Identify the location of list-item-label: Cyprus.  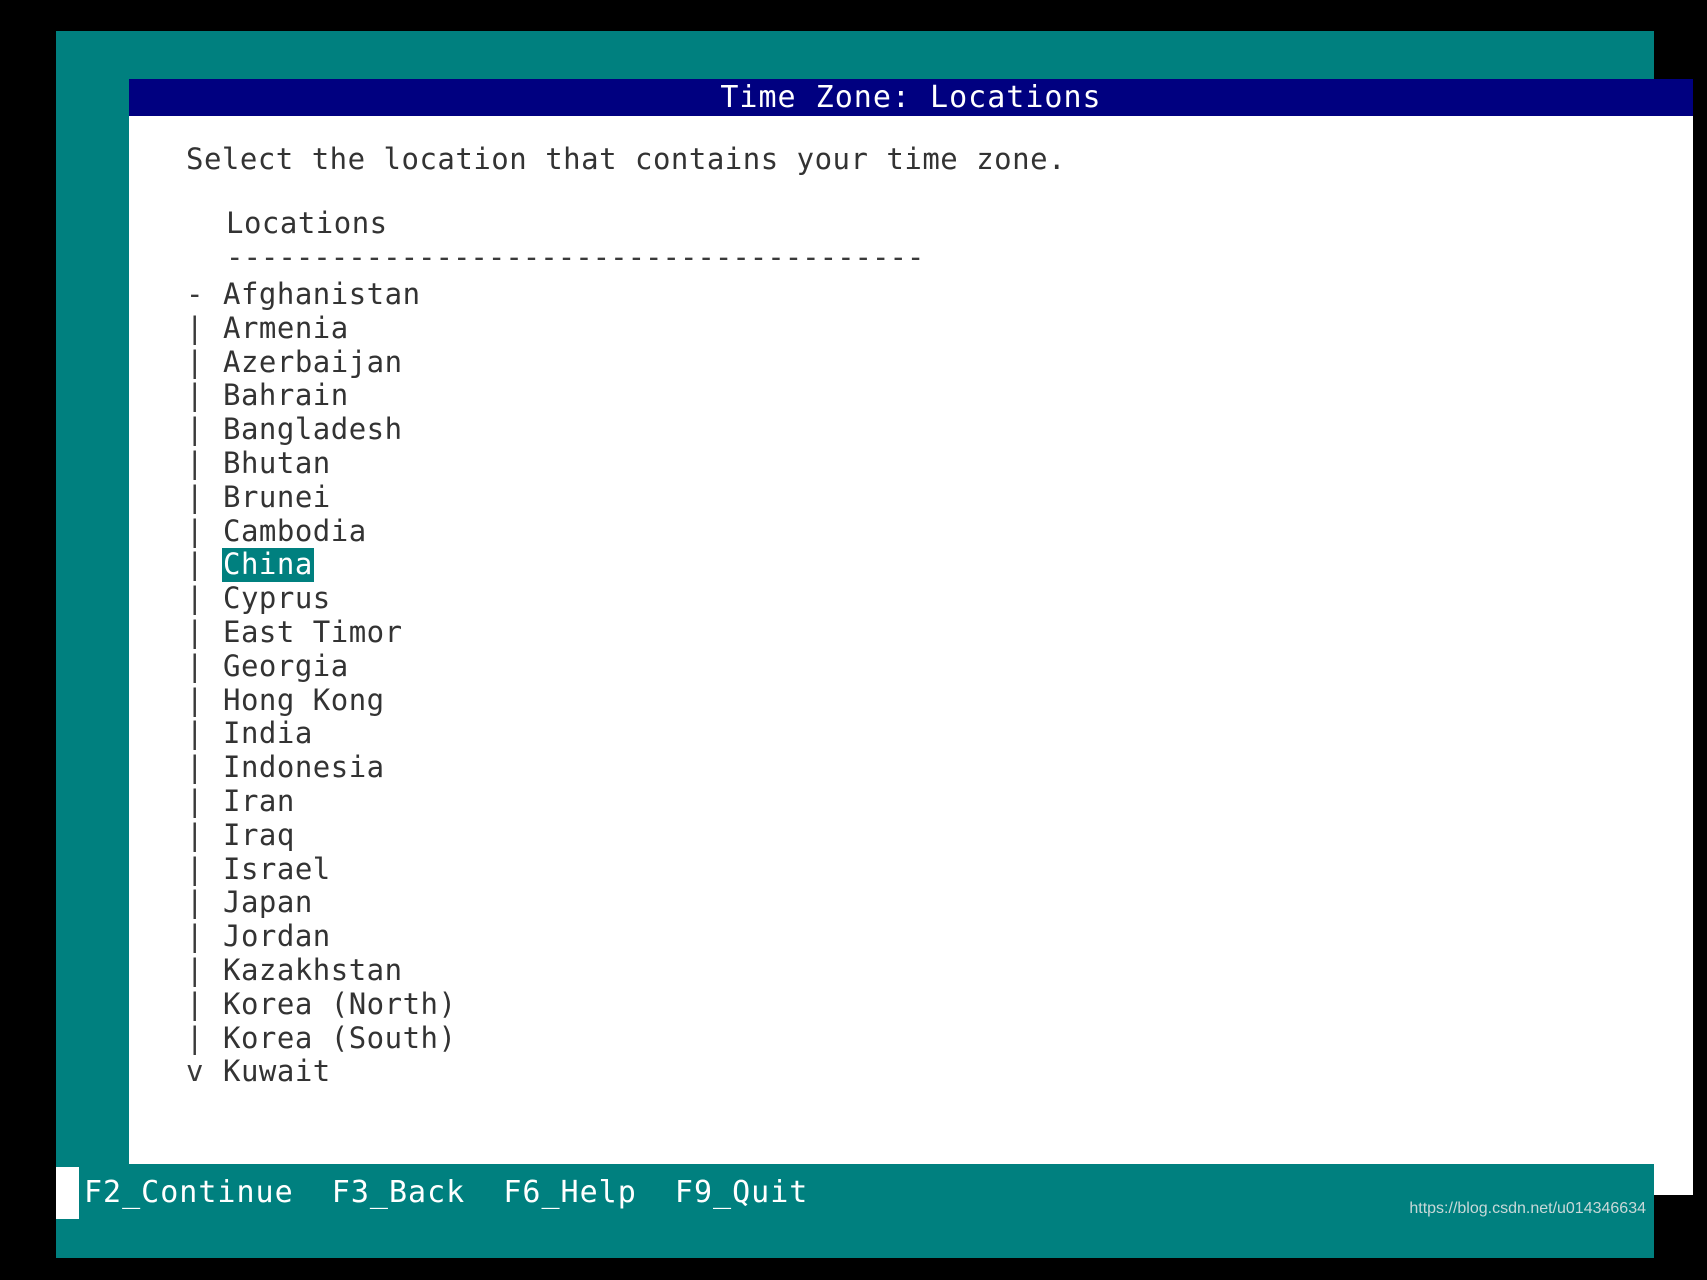
(277, 598).